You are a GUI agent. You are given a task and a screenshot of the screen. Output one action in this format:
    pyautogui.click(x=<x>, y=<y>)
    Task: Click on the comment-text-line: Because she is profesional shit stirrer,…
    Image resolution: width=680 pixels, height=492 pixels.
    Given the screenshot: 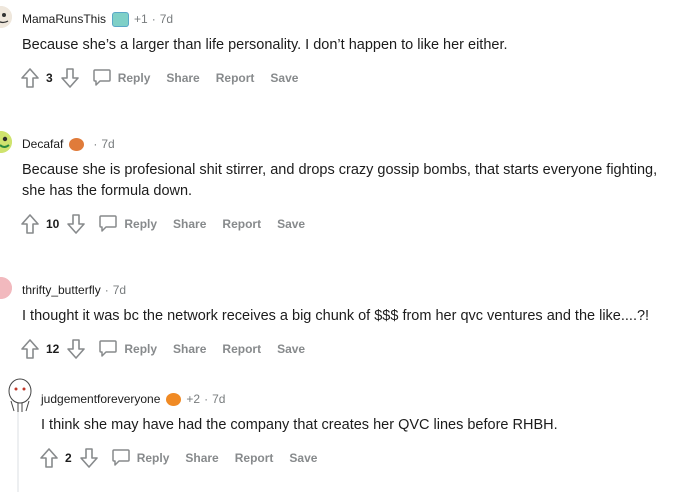 What is the action you would take?
    pyautogui.click(x=340, y=170)
    